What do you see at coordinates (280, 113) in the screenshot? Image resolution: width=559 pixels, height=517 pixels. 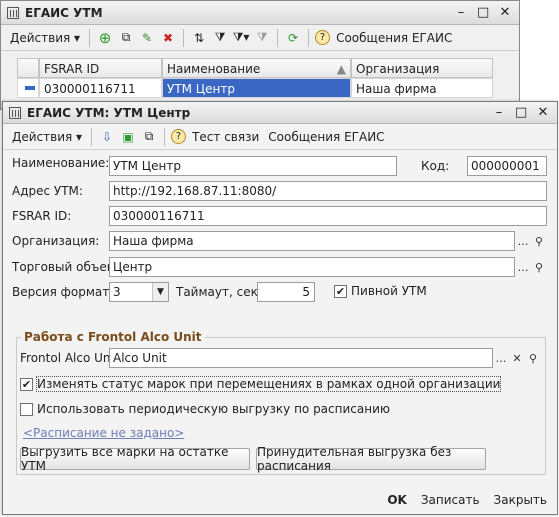 I see `form-window-titlebar: ЕГАИС УТМ: УТМ Центр – □ ✕` at bounding box center [280, 113].